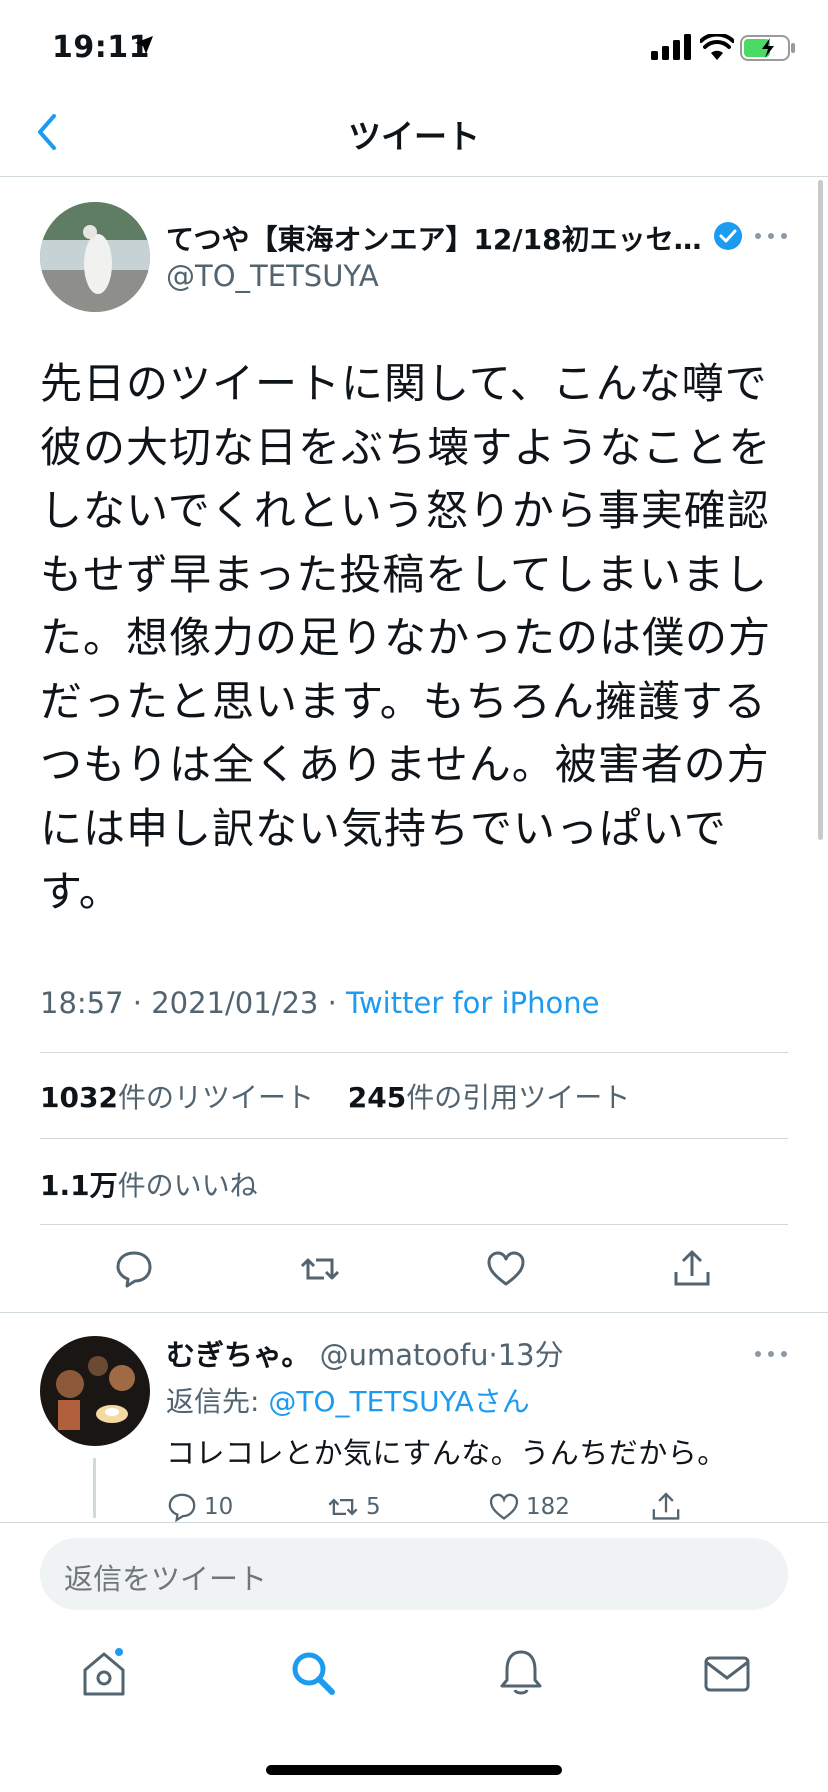  I want to click on reply-retweets-count: 5, so click(373, 1507).